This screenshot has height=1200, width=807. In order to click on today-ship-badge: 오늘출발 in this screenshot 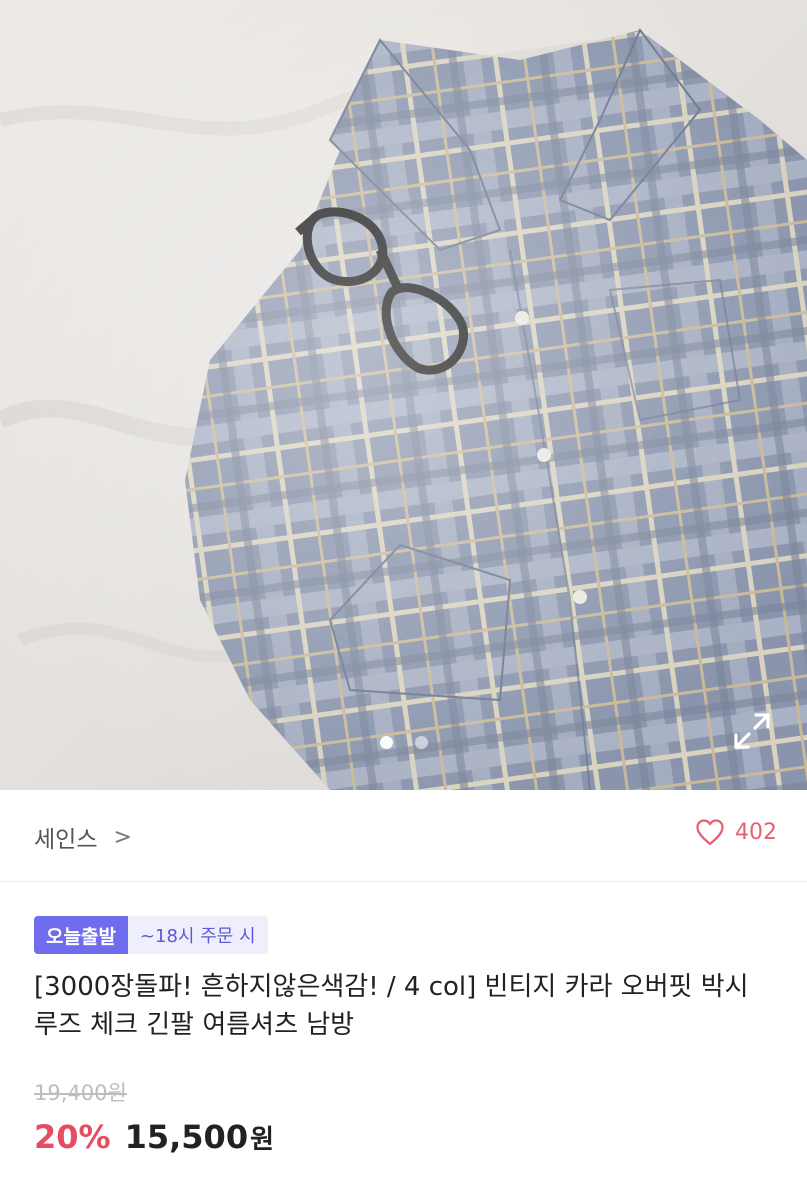, I will do `click(81, 935)`.